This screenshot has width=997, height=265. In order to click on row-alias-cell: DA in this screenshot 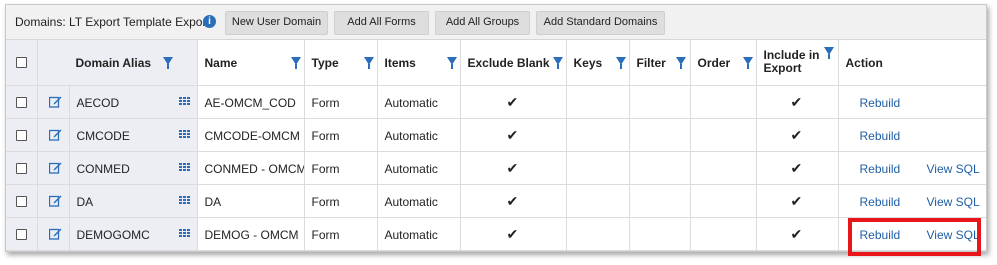, I will do `click(133, 201)`.